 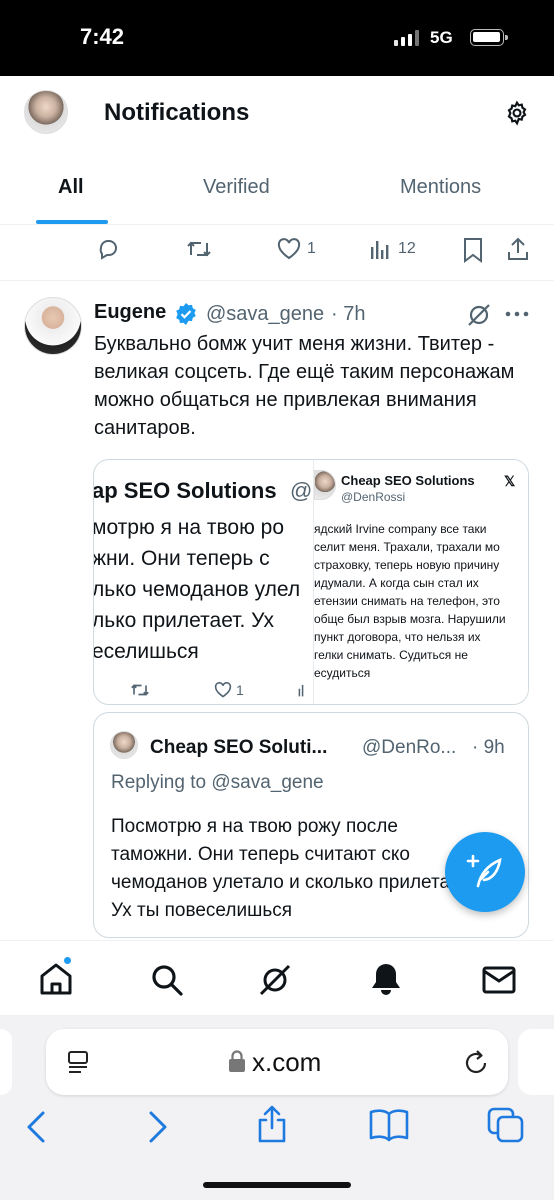 I want to click on quoted-avatar, so click(x=124, y=745).